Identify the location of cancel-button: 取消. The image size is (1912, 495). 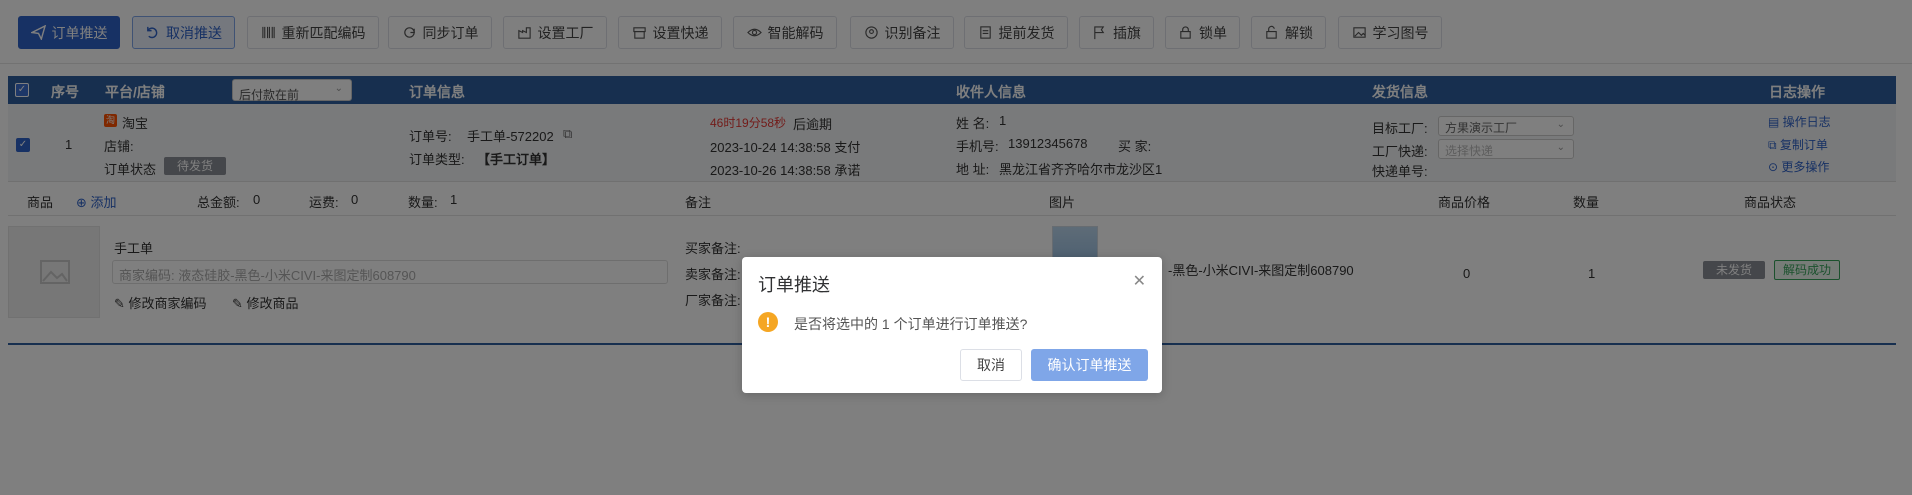
(991, 365).